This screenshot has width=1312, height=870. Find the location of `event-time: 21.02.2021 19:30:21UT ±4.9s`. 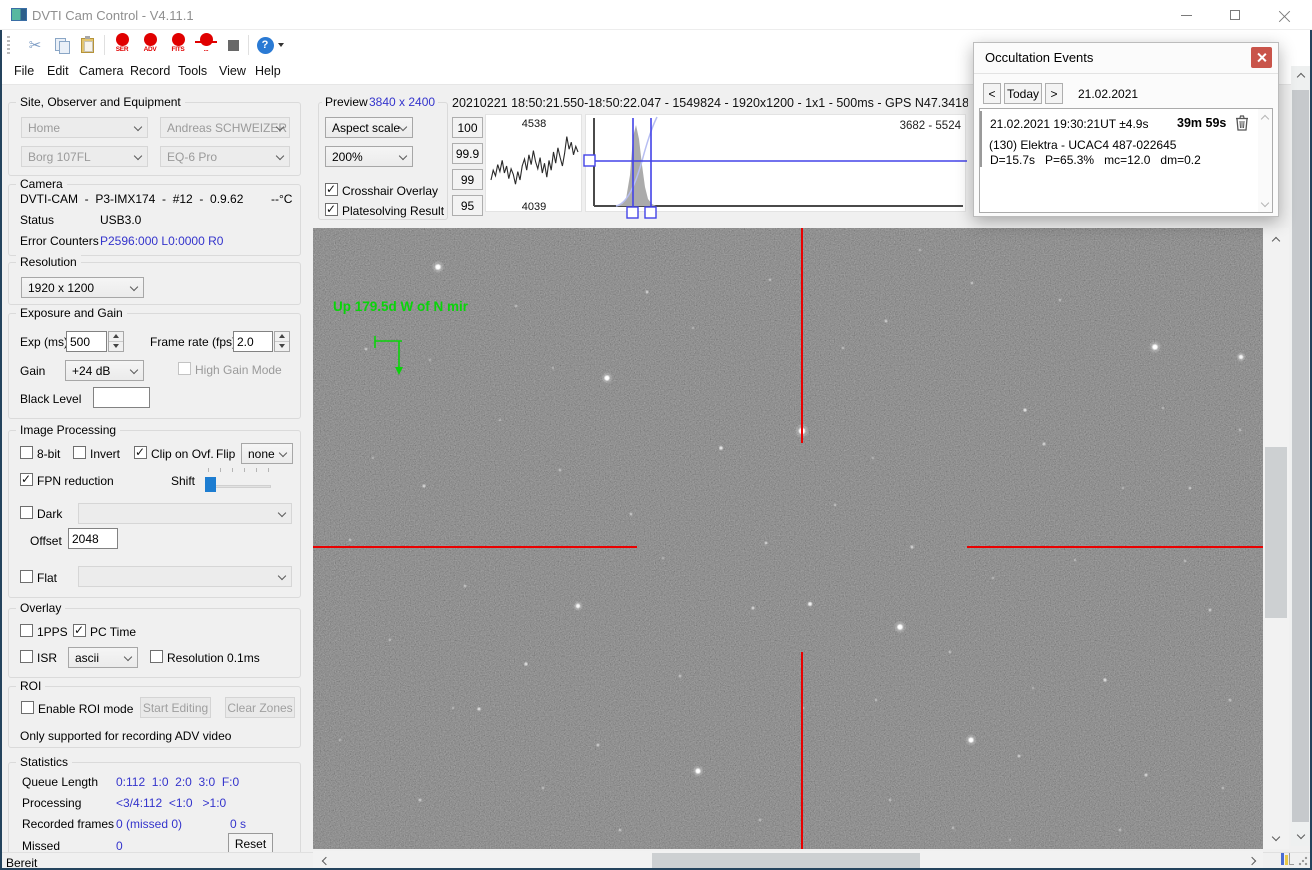

event-time: 21.02.2021 19:30:21UT ±4.9s is located at coordinates (1069, 124).